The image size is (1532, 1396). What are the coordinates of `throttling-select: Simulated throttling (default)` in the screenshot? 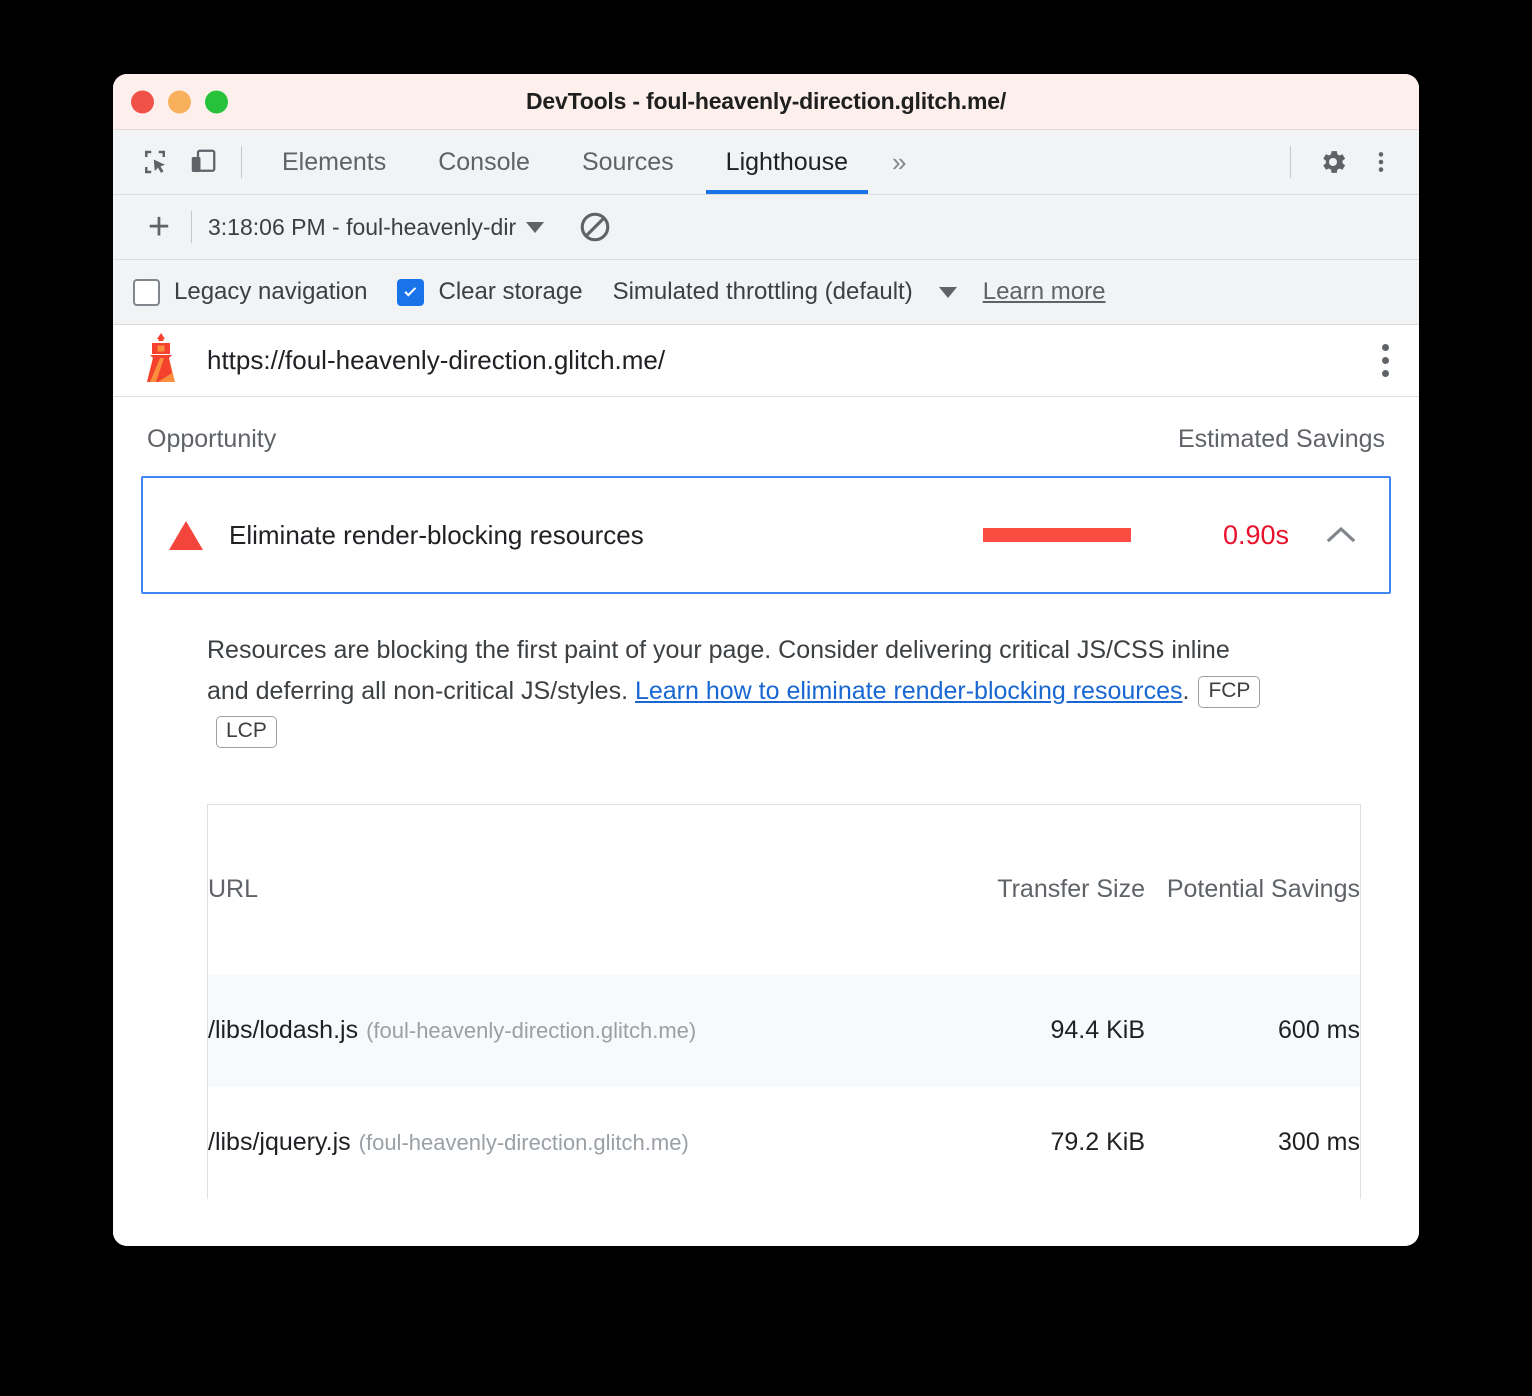 It's located at (785, 292).